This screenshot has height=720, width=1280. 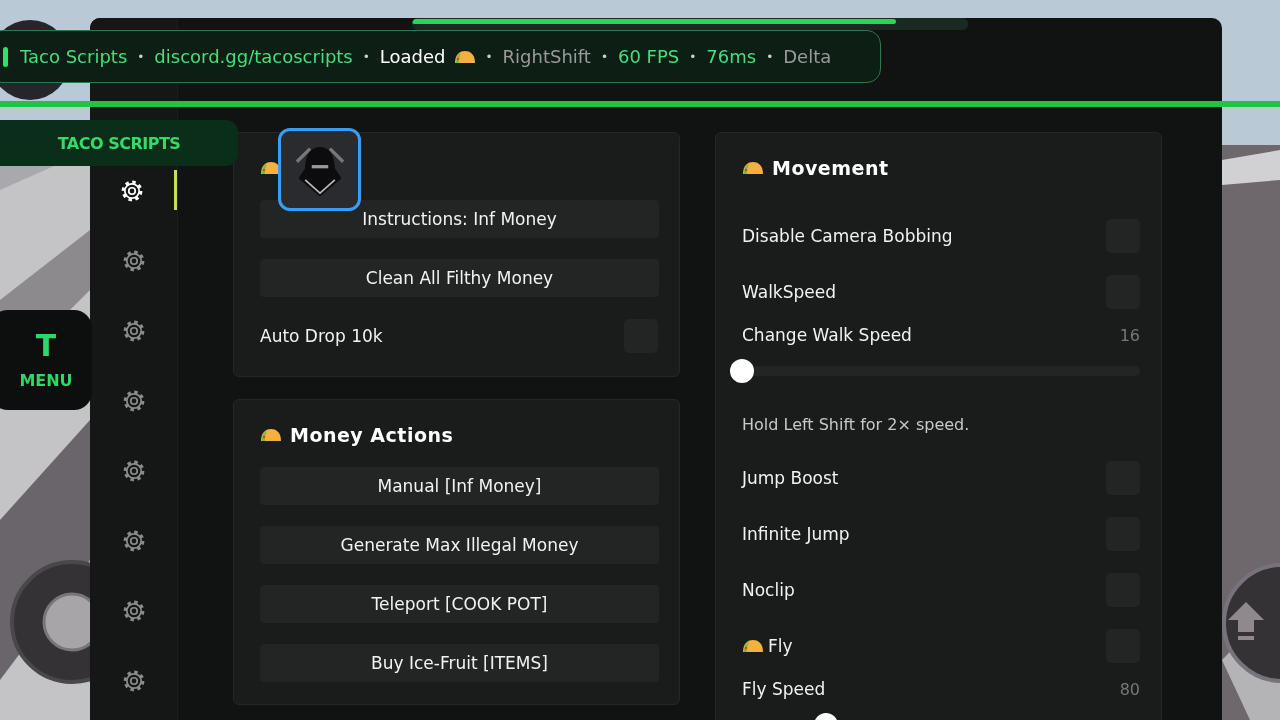 What do you see at coordinates (789, 292) in the screenshot?
I see `toggle-label: WalkSpeed` at bounding box center [789, 292].